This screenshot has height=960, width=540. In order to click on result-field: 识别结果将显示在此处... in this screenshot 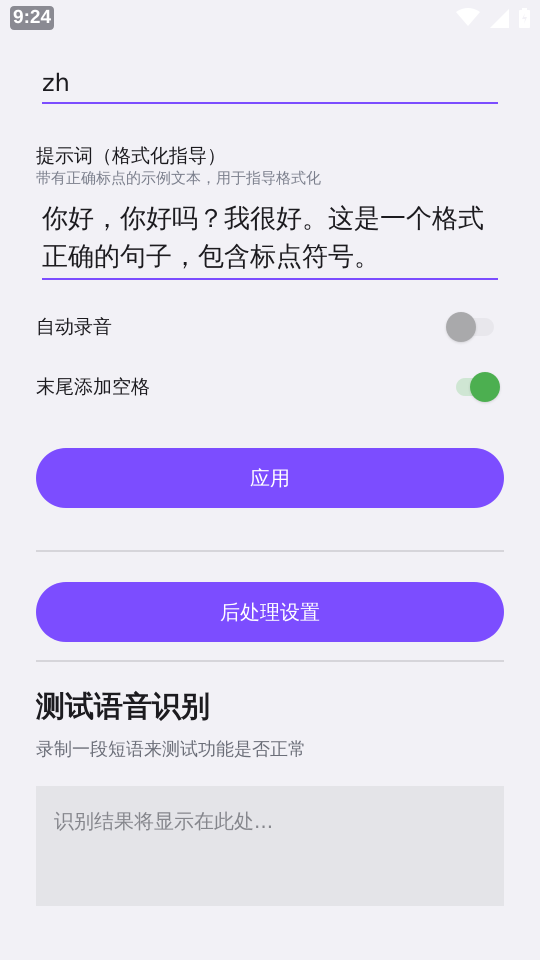, I will do `click(270, 846)`.